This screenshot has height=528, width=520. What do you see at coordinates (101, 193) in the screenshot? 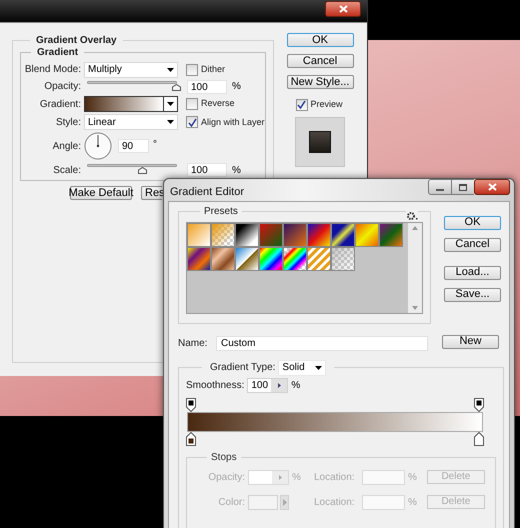
I see `make-default-button: Make Default` at bounding box center [101, 193].